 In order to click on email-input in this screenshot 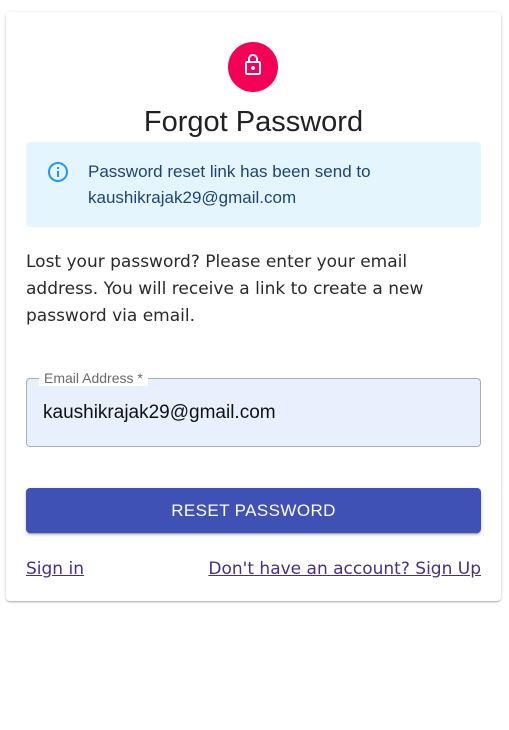, I will do `click(253, 413)`.